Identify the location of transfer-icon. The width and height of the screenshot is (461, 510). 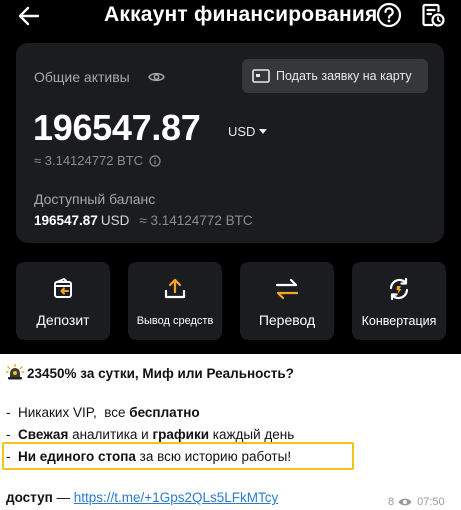
(287, 289).